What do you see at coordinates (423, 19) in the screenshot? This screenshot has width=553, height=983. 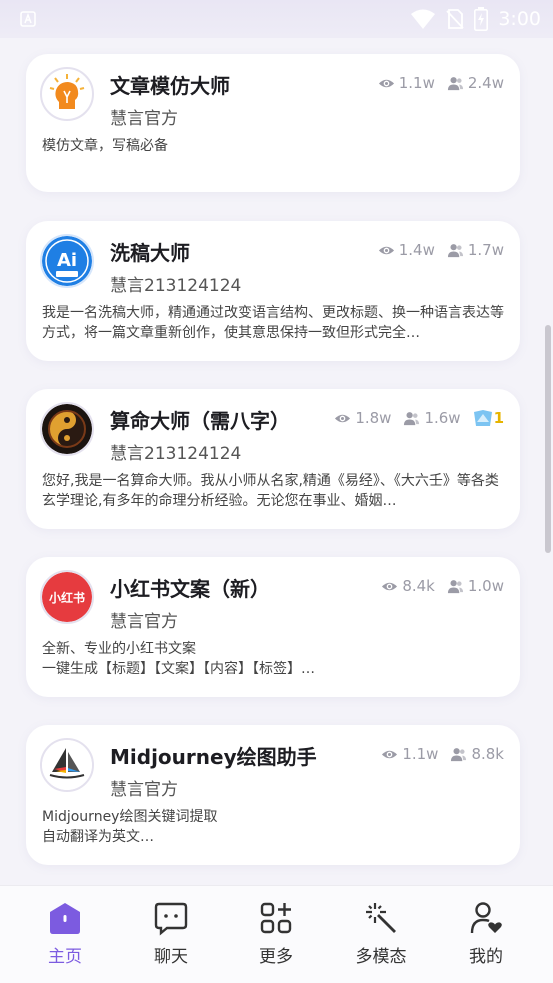 I see `wifi-icon` at bounding box center [423, 19].